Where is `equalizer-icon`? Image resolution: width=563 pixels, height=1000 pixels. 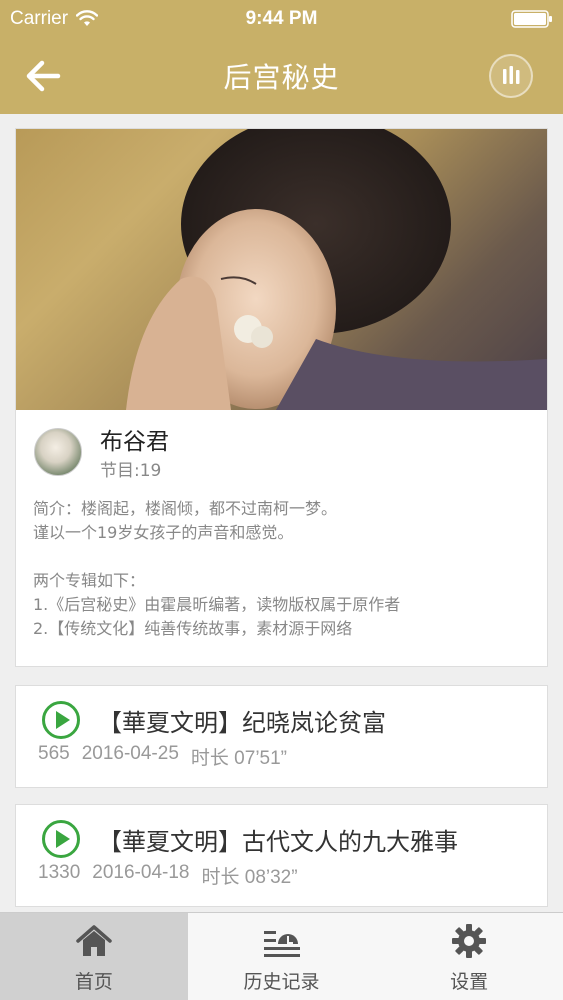
equalizer-icon is located at coordinates (511, 75).